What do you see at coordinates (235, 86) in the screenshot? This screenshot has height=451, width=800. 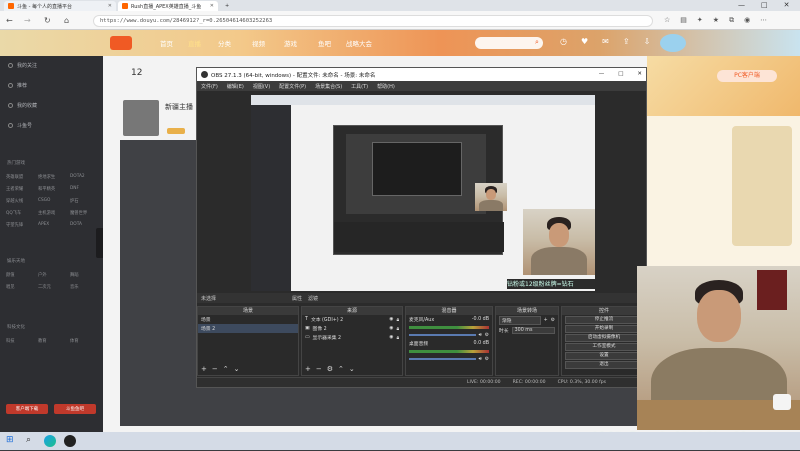 I see `menu-edit: 编辑(E)` at bounding box center [235, 86].